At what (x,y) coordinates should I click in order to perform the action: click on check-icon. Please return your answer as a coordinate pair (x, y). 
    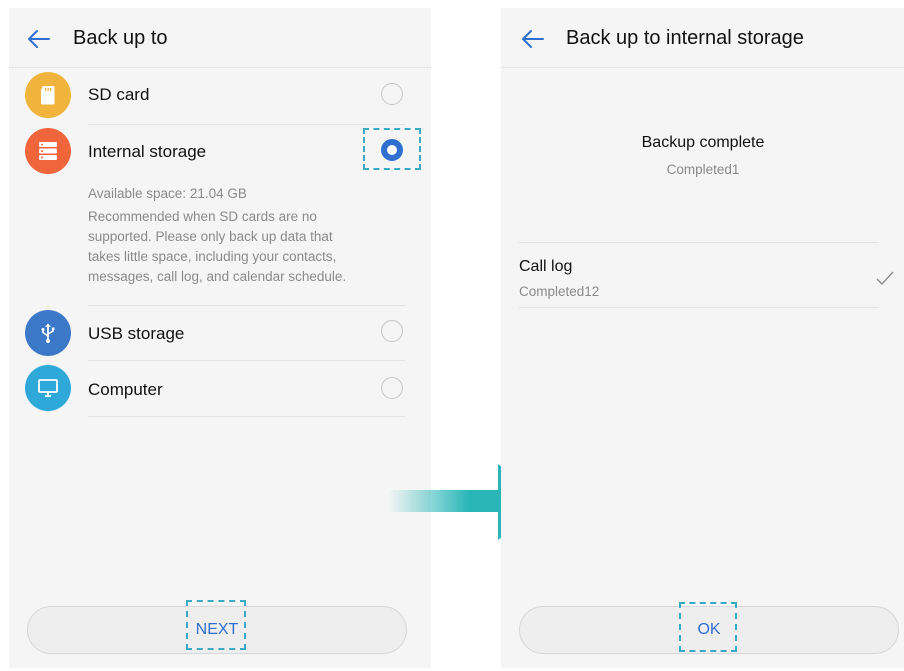
    Looking at the image, I should click on (885, 278).